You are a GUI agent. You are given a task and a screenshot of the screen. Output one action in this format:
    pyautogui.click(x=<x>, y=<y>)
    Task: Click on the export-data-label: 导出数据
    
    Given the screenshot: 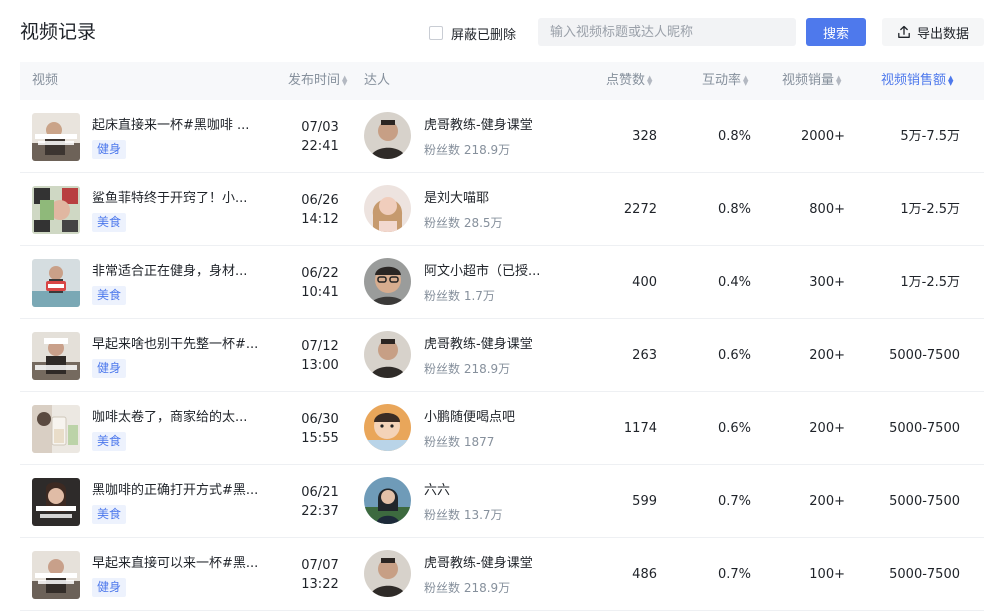 What is the action you would take?
    pyautogui.click(x=942, y=34)
    